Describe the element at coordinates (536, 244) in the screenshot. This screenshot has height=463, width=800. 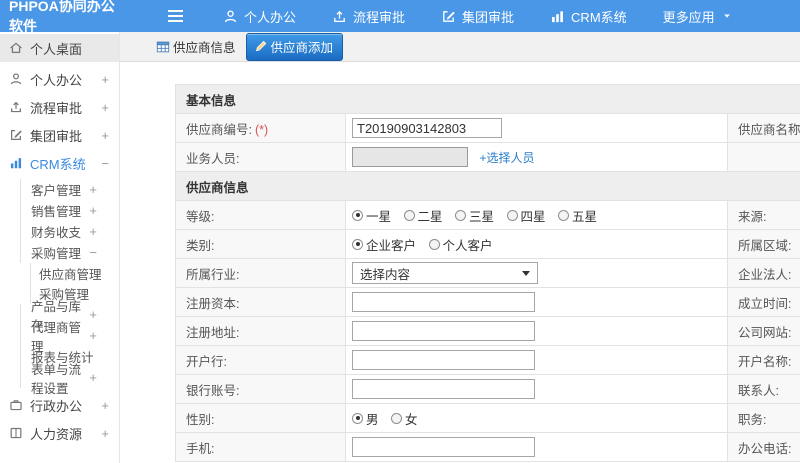
I see `category-options: 企业客户 个人客户` at that location.